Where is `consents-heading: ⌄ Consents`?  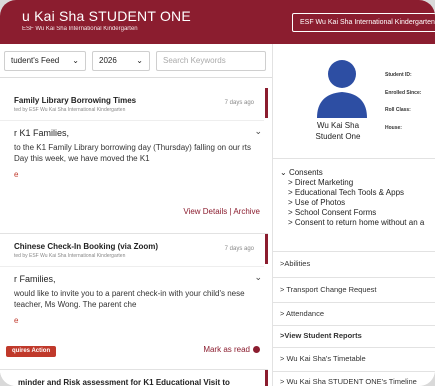 consents-heading: ⌄ Consents is located at coordinates (352, 173).